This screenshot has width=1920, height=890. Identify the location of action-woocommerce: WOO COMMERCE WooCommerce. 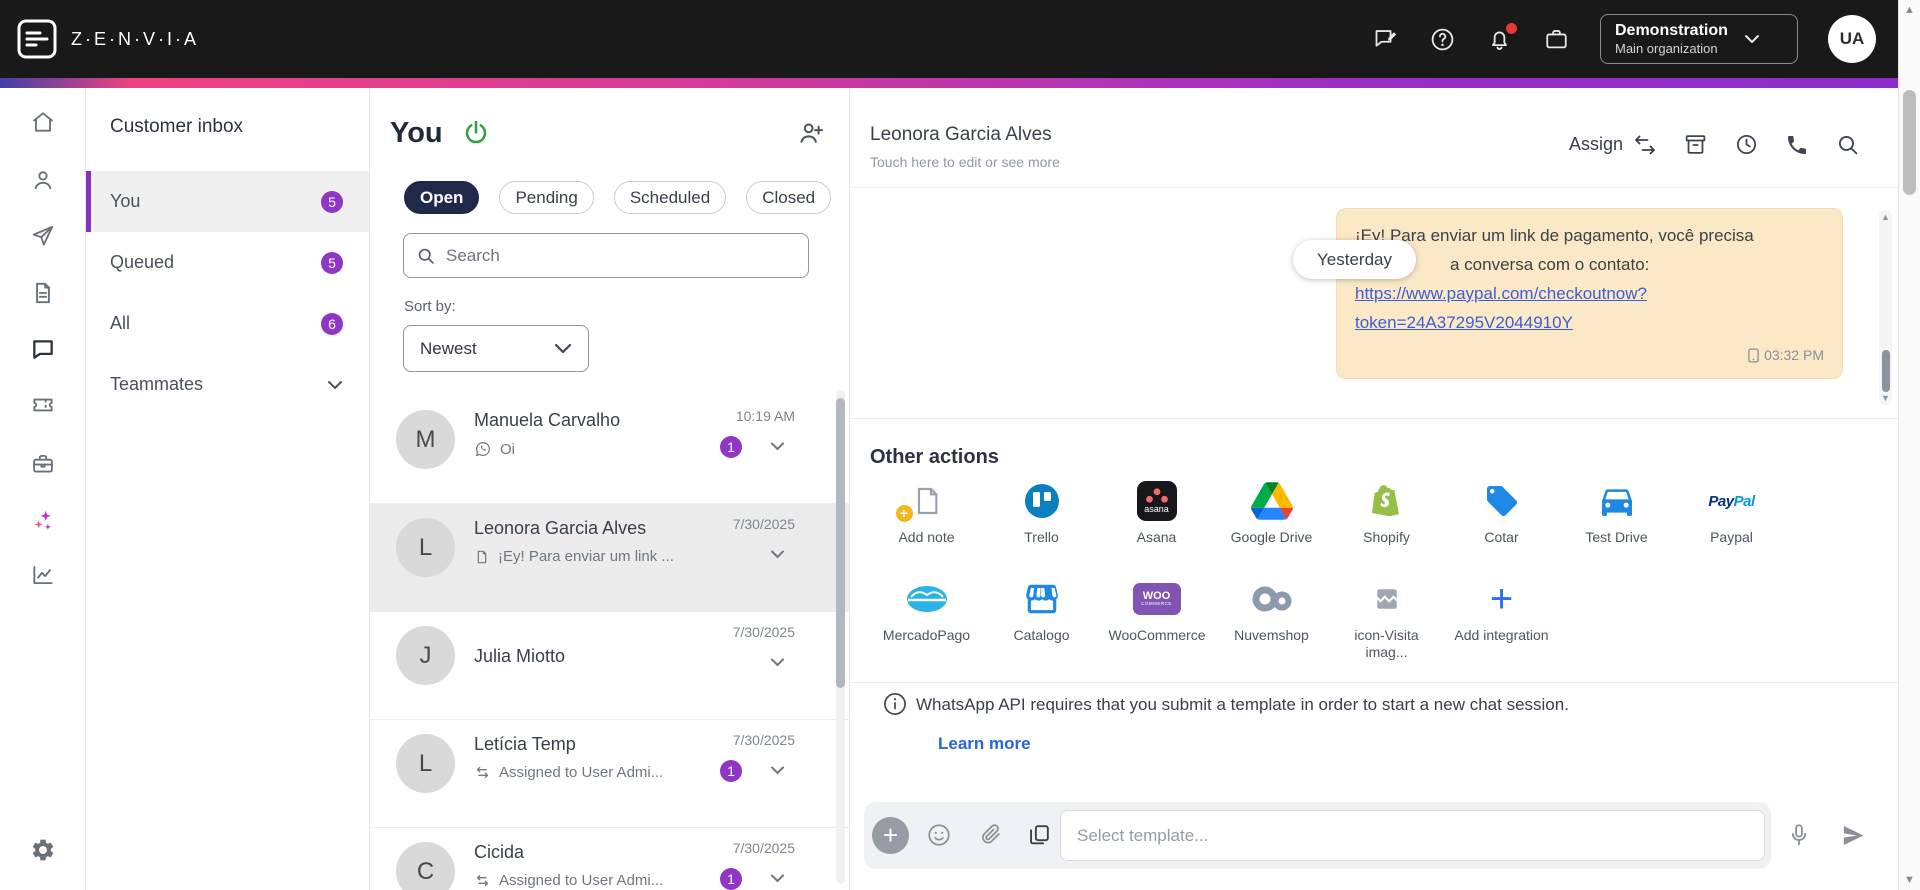
(1156, 618).